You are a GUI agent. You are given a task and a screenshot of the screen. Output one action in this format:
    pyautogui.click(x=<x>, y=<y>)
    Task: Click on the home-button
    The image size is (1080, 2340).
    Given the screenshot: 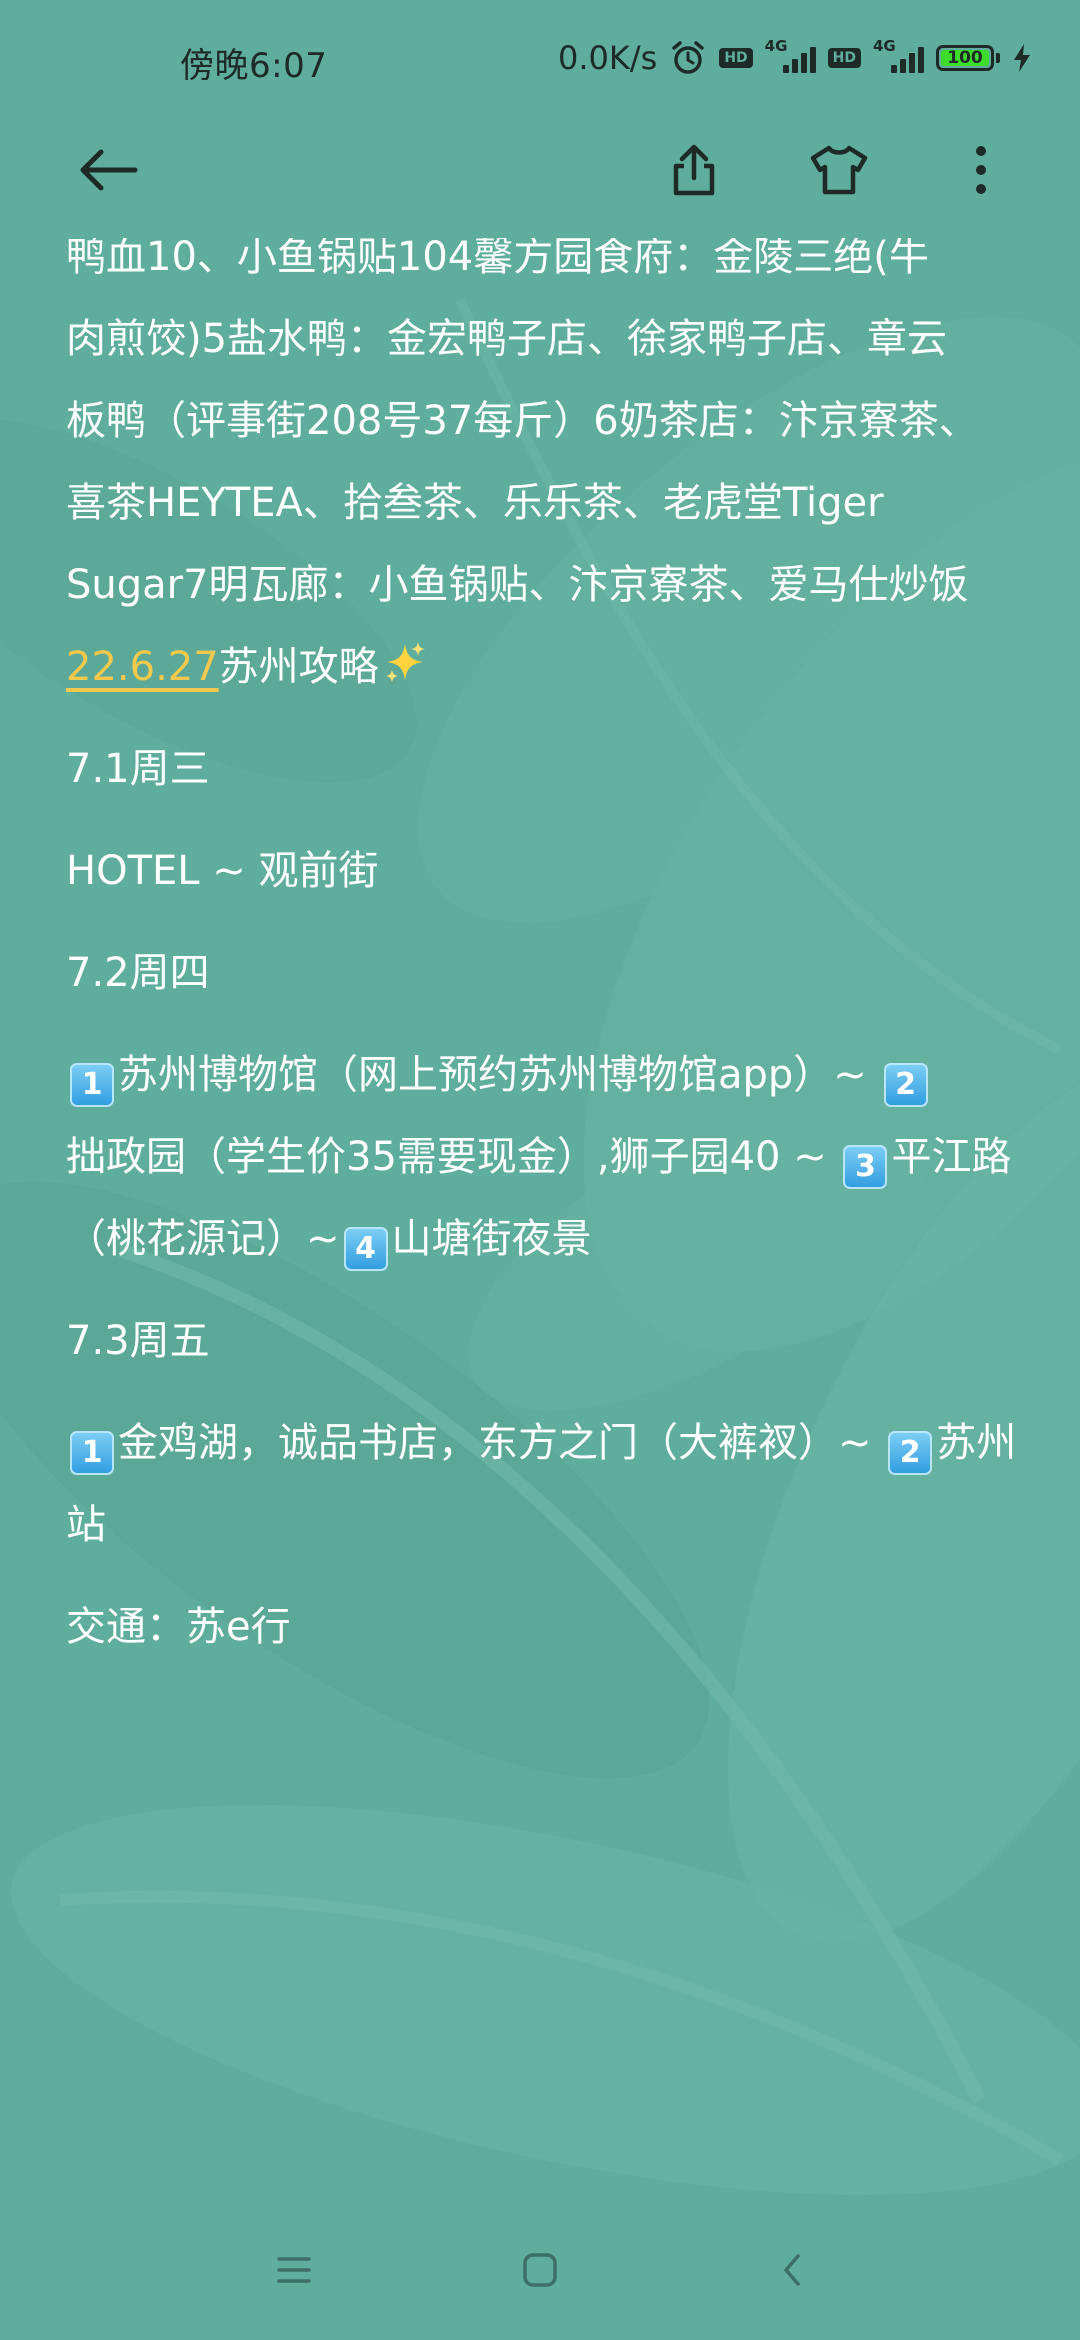 What is the action you would take?
    pyautogui.click(x=540, y=2270)
    